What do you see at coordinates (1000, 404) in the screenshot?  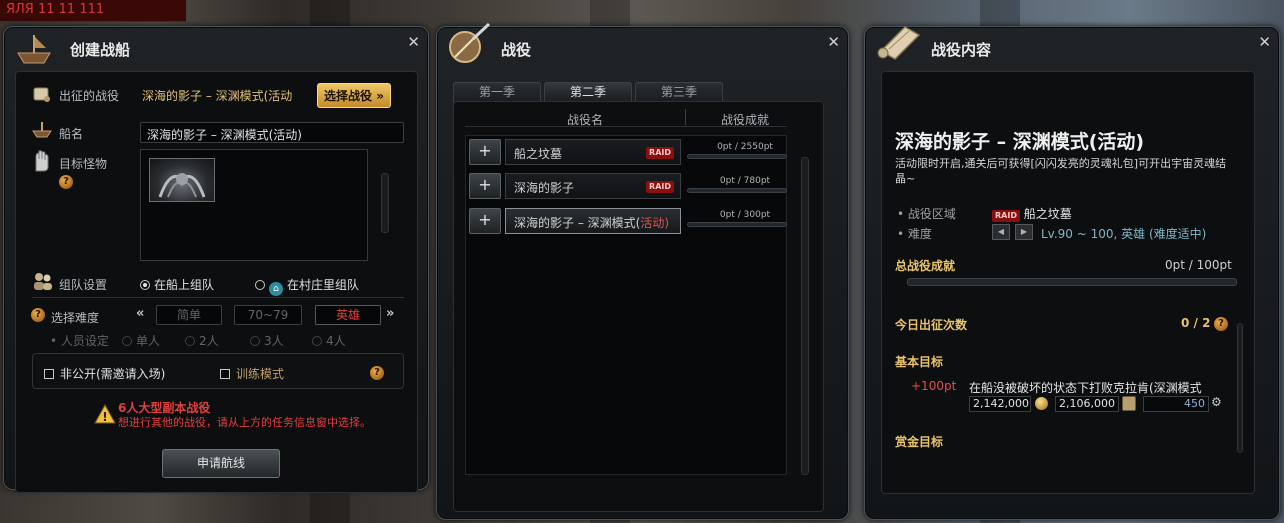 I see `reward-gold: 2,142,000` at bounding box center [1000, 404].